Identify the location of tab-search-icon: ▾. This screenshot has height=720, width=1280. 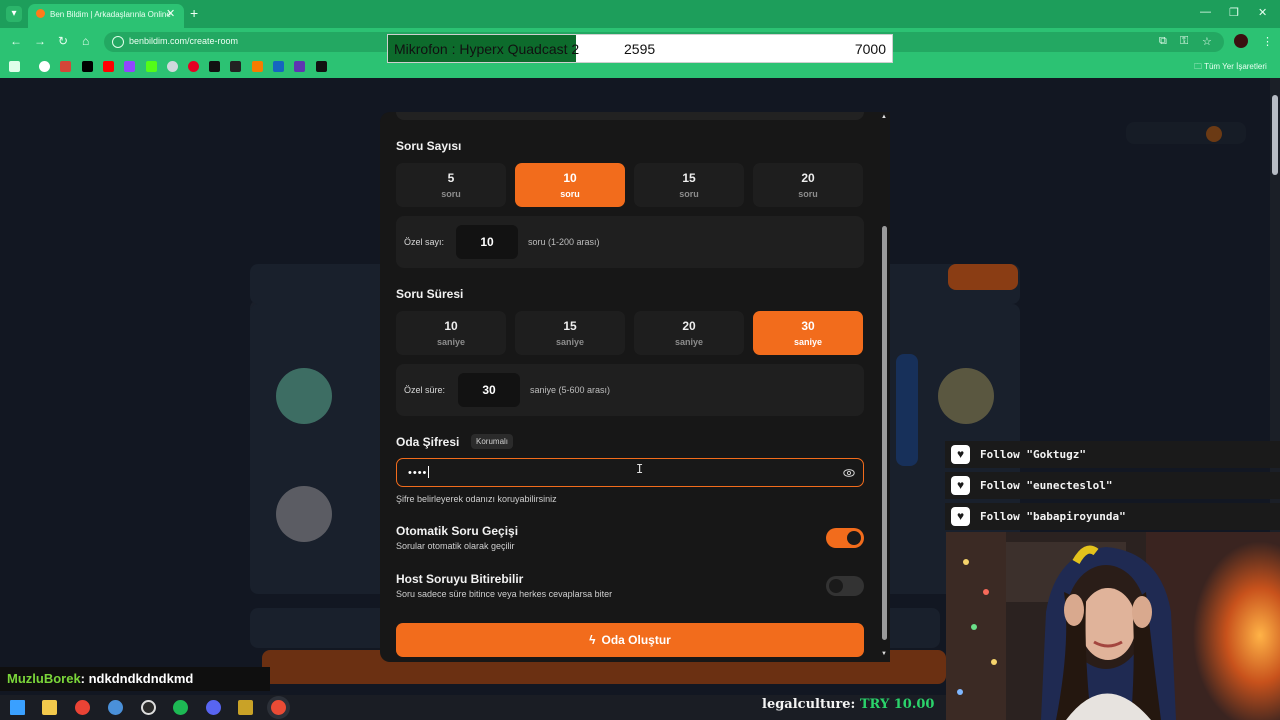
(14, 14).